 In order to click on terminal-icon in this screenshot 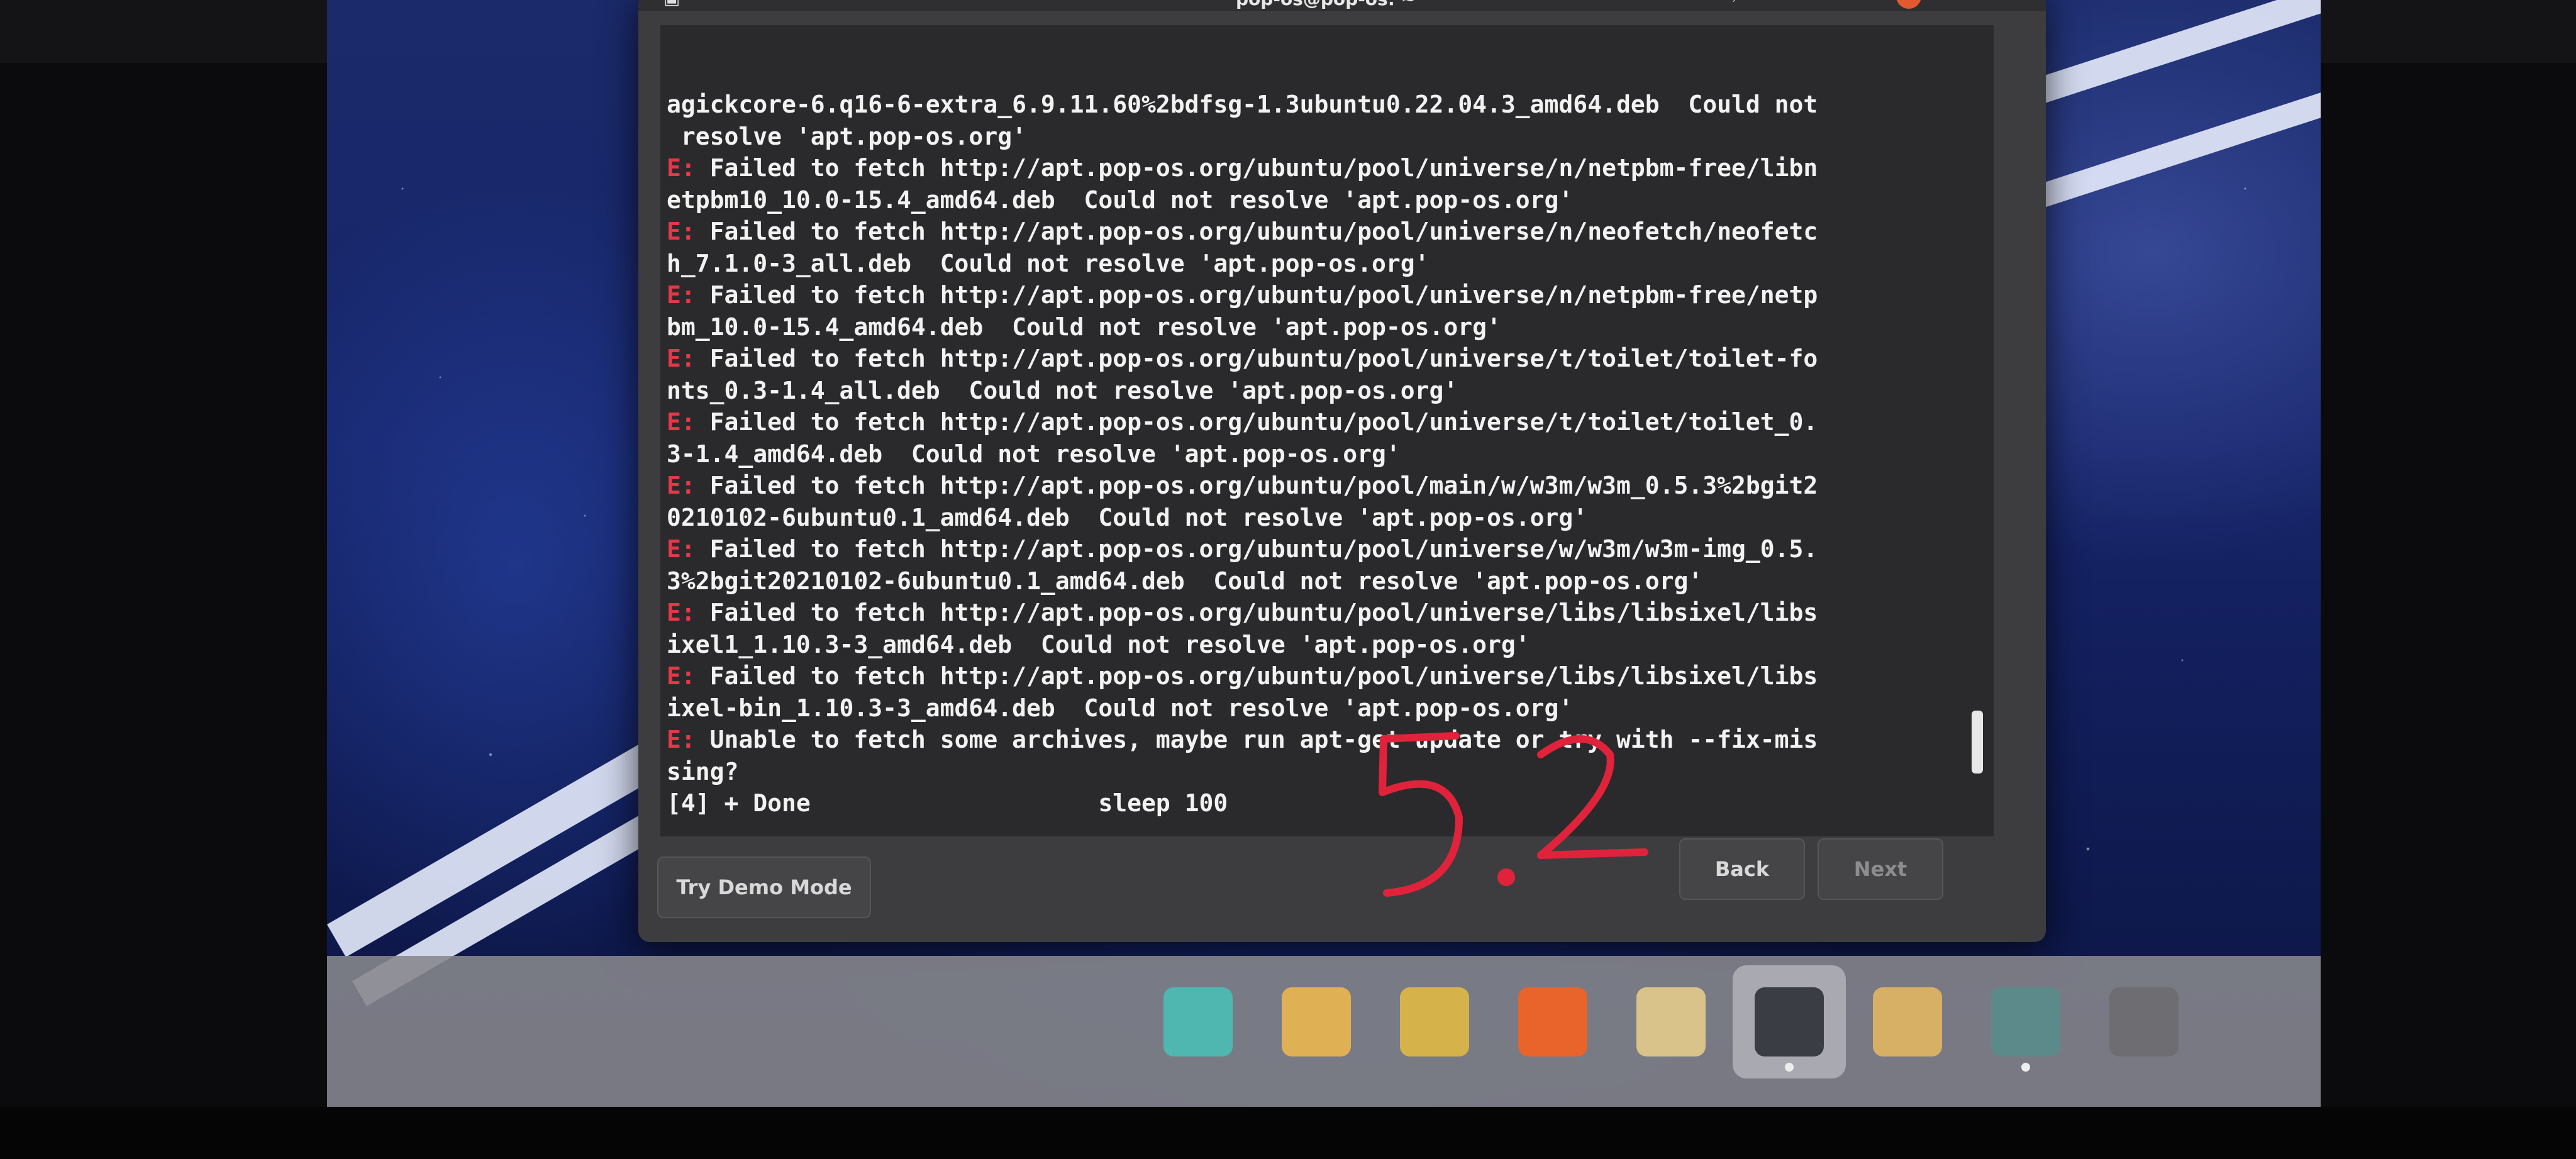, I will do `click(1789, 1021)`.